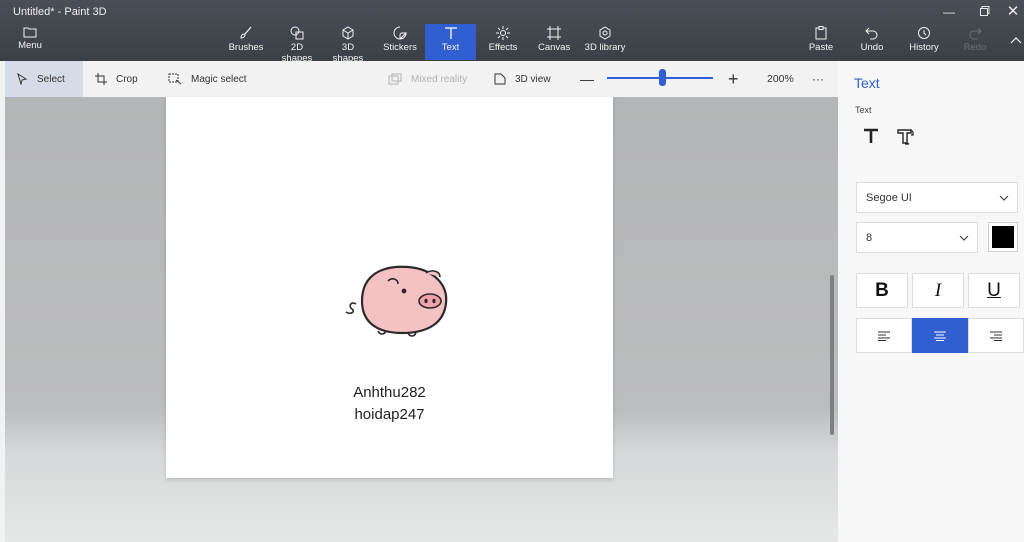  I want to click on zoom-level: 200%, so click(780, 79).